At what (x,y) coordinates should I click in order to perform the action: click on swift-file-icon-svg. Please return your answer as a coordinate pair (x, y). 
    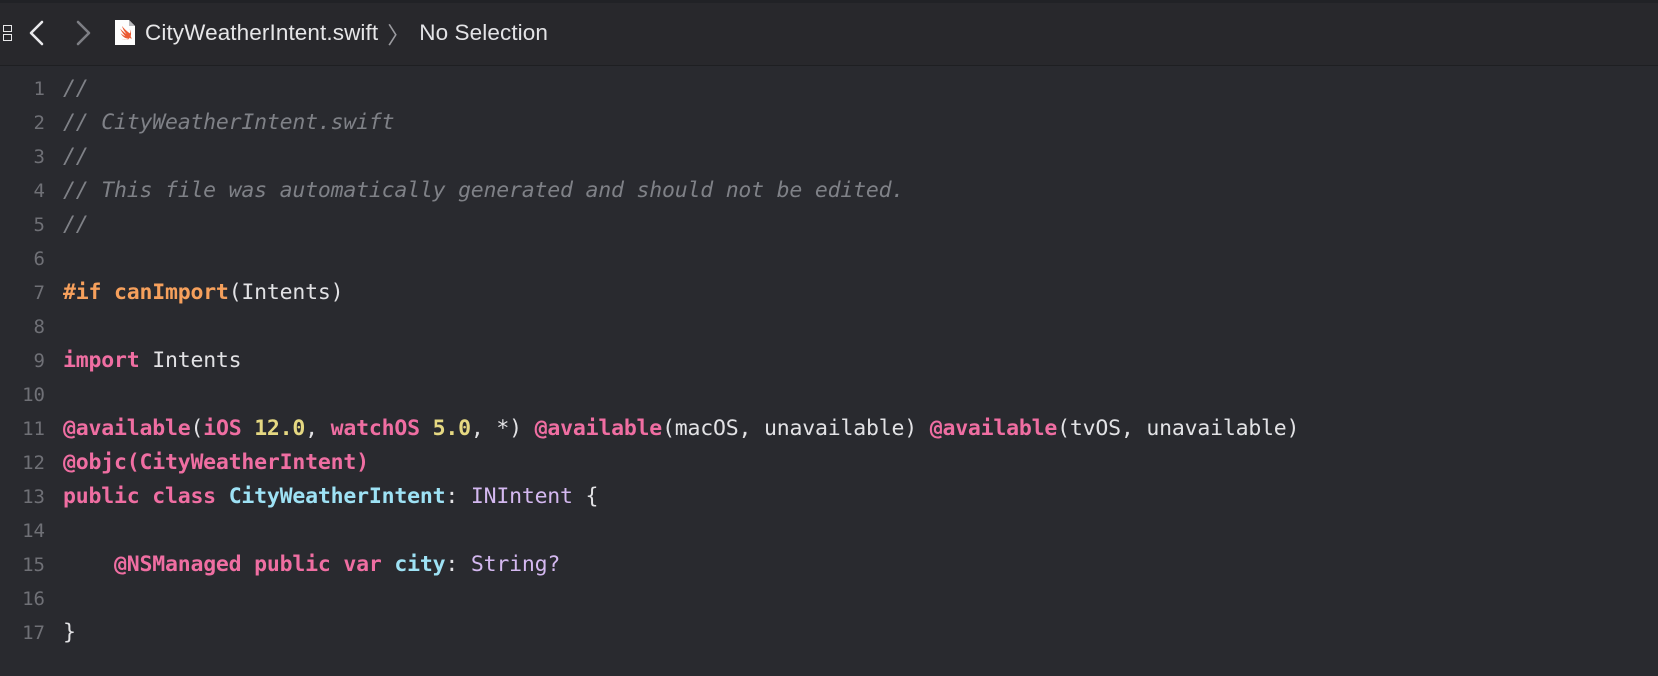
    Looking at the image, I should click on (125, 32).